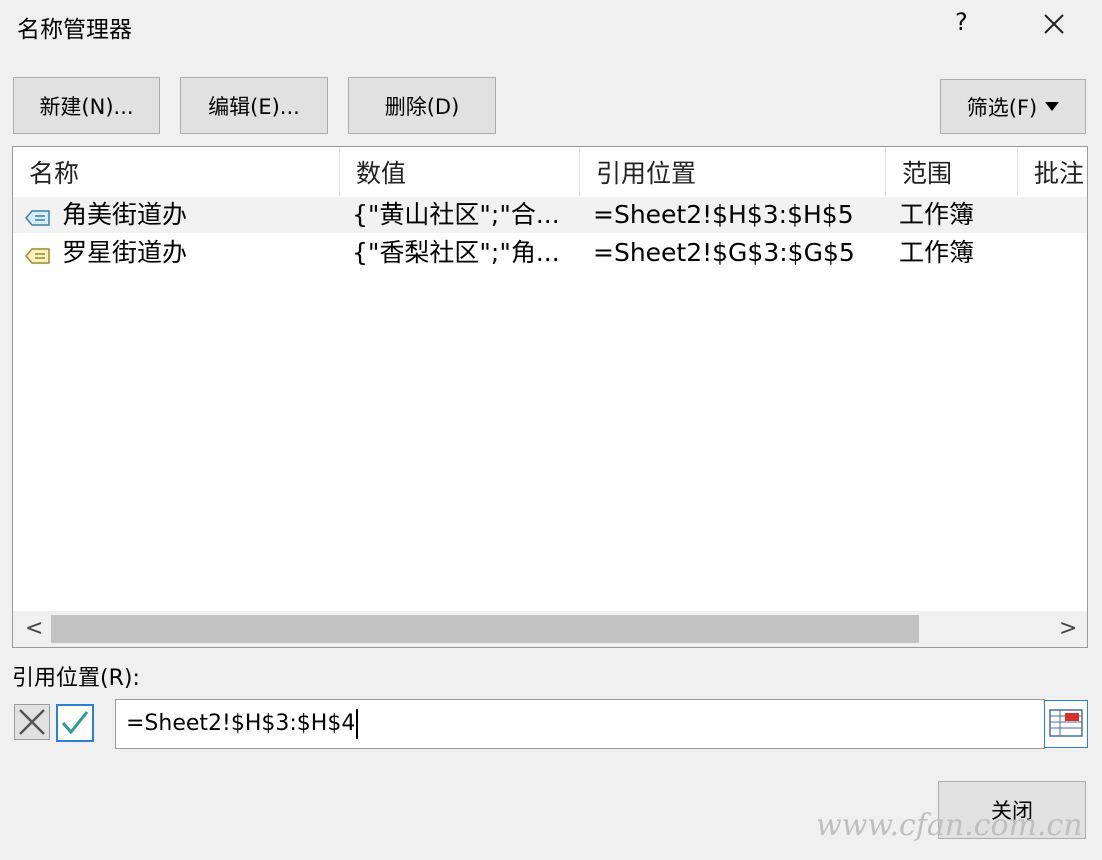  What do you see at coordinates (357, 724) in the screenshot?
I see `text-cursor` at bounding box center [357, 724].